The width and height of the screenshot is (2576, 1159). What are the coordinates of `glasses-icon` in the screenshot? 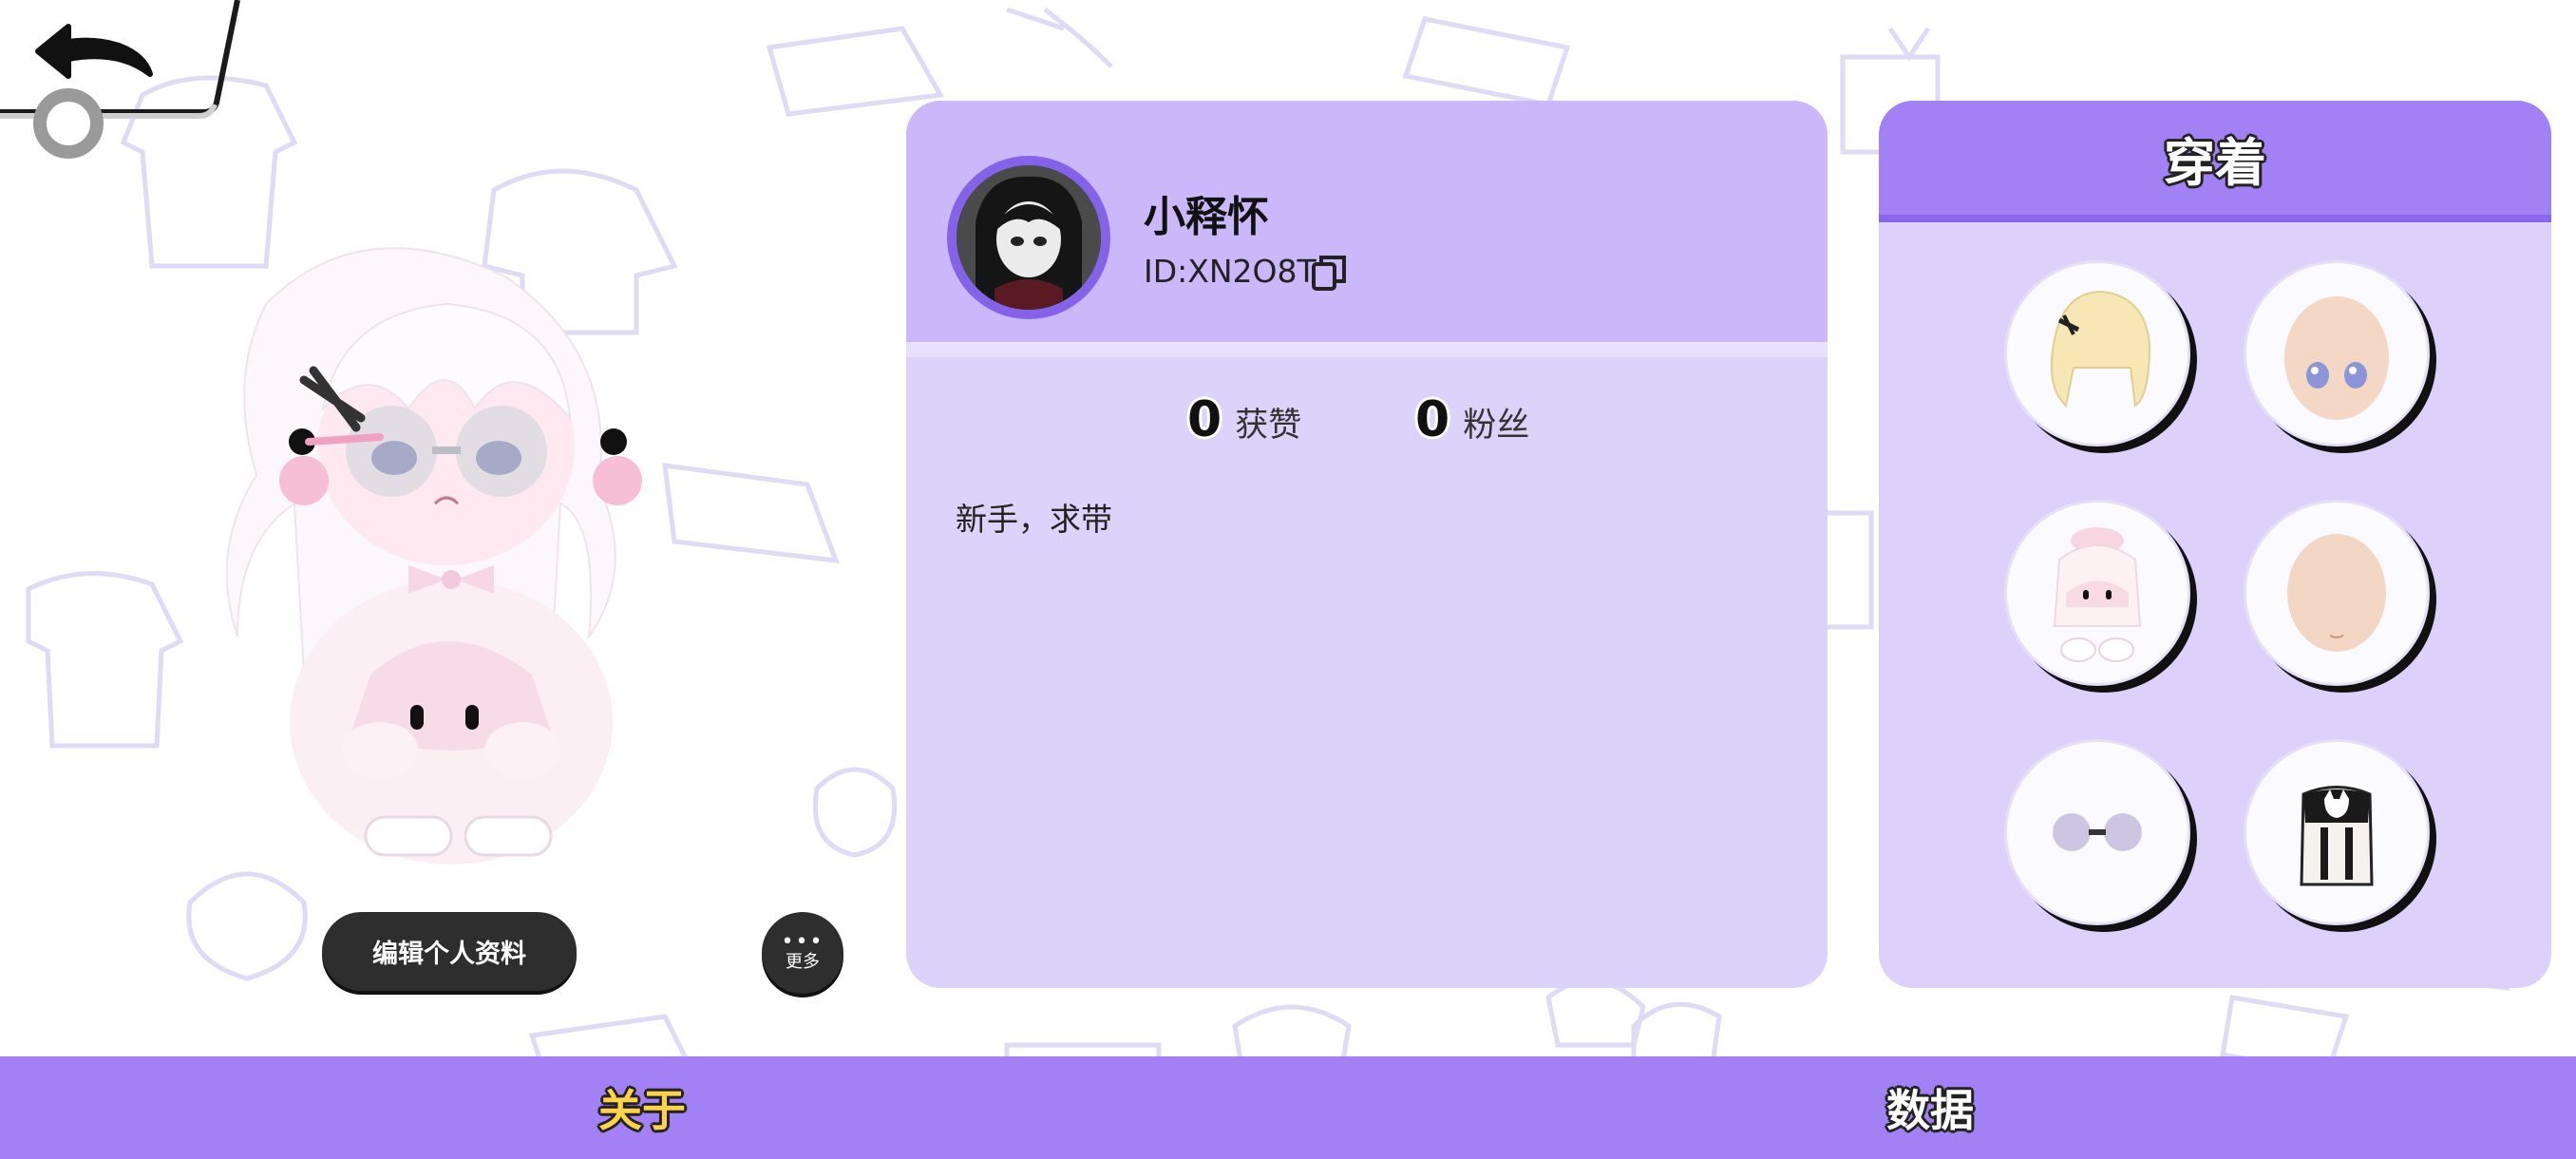 It's located at (2097, 832).